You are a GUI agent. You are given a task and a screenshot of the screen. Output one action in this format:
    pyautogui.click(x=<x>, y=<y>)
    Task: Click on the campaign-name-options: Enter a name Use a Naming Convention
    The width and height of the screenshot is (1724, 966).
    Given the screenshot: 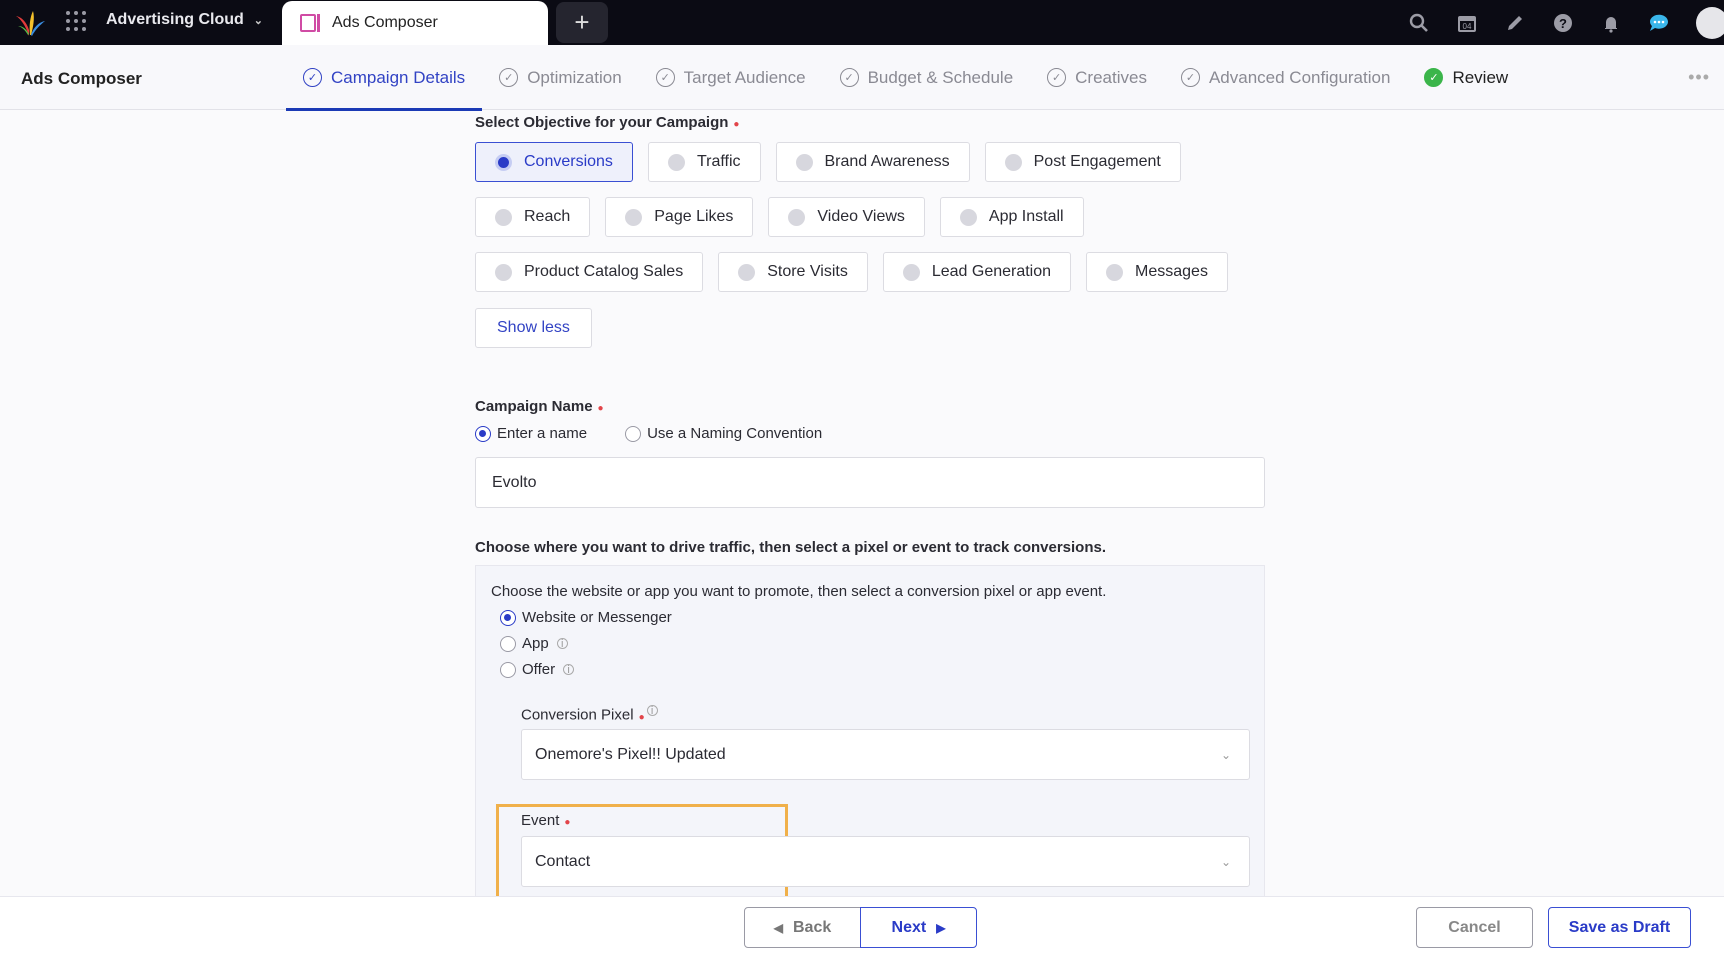 What is the action you would take?
    pyautogui.click(x=648, y=433)
    